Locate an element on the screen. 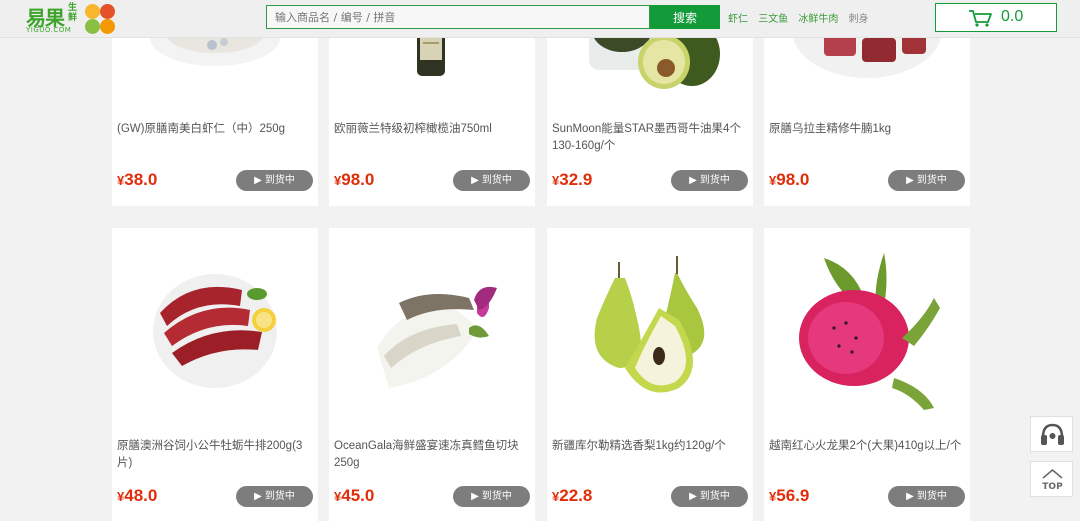  customer-service-button is located at coordinates (1051, 434).